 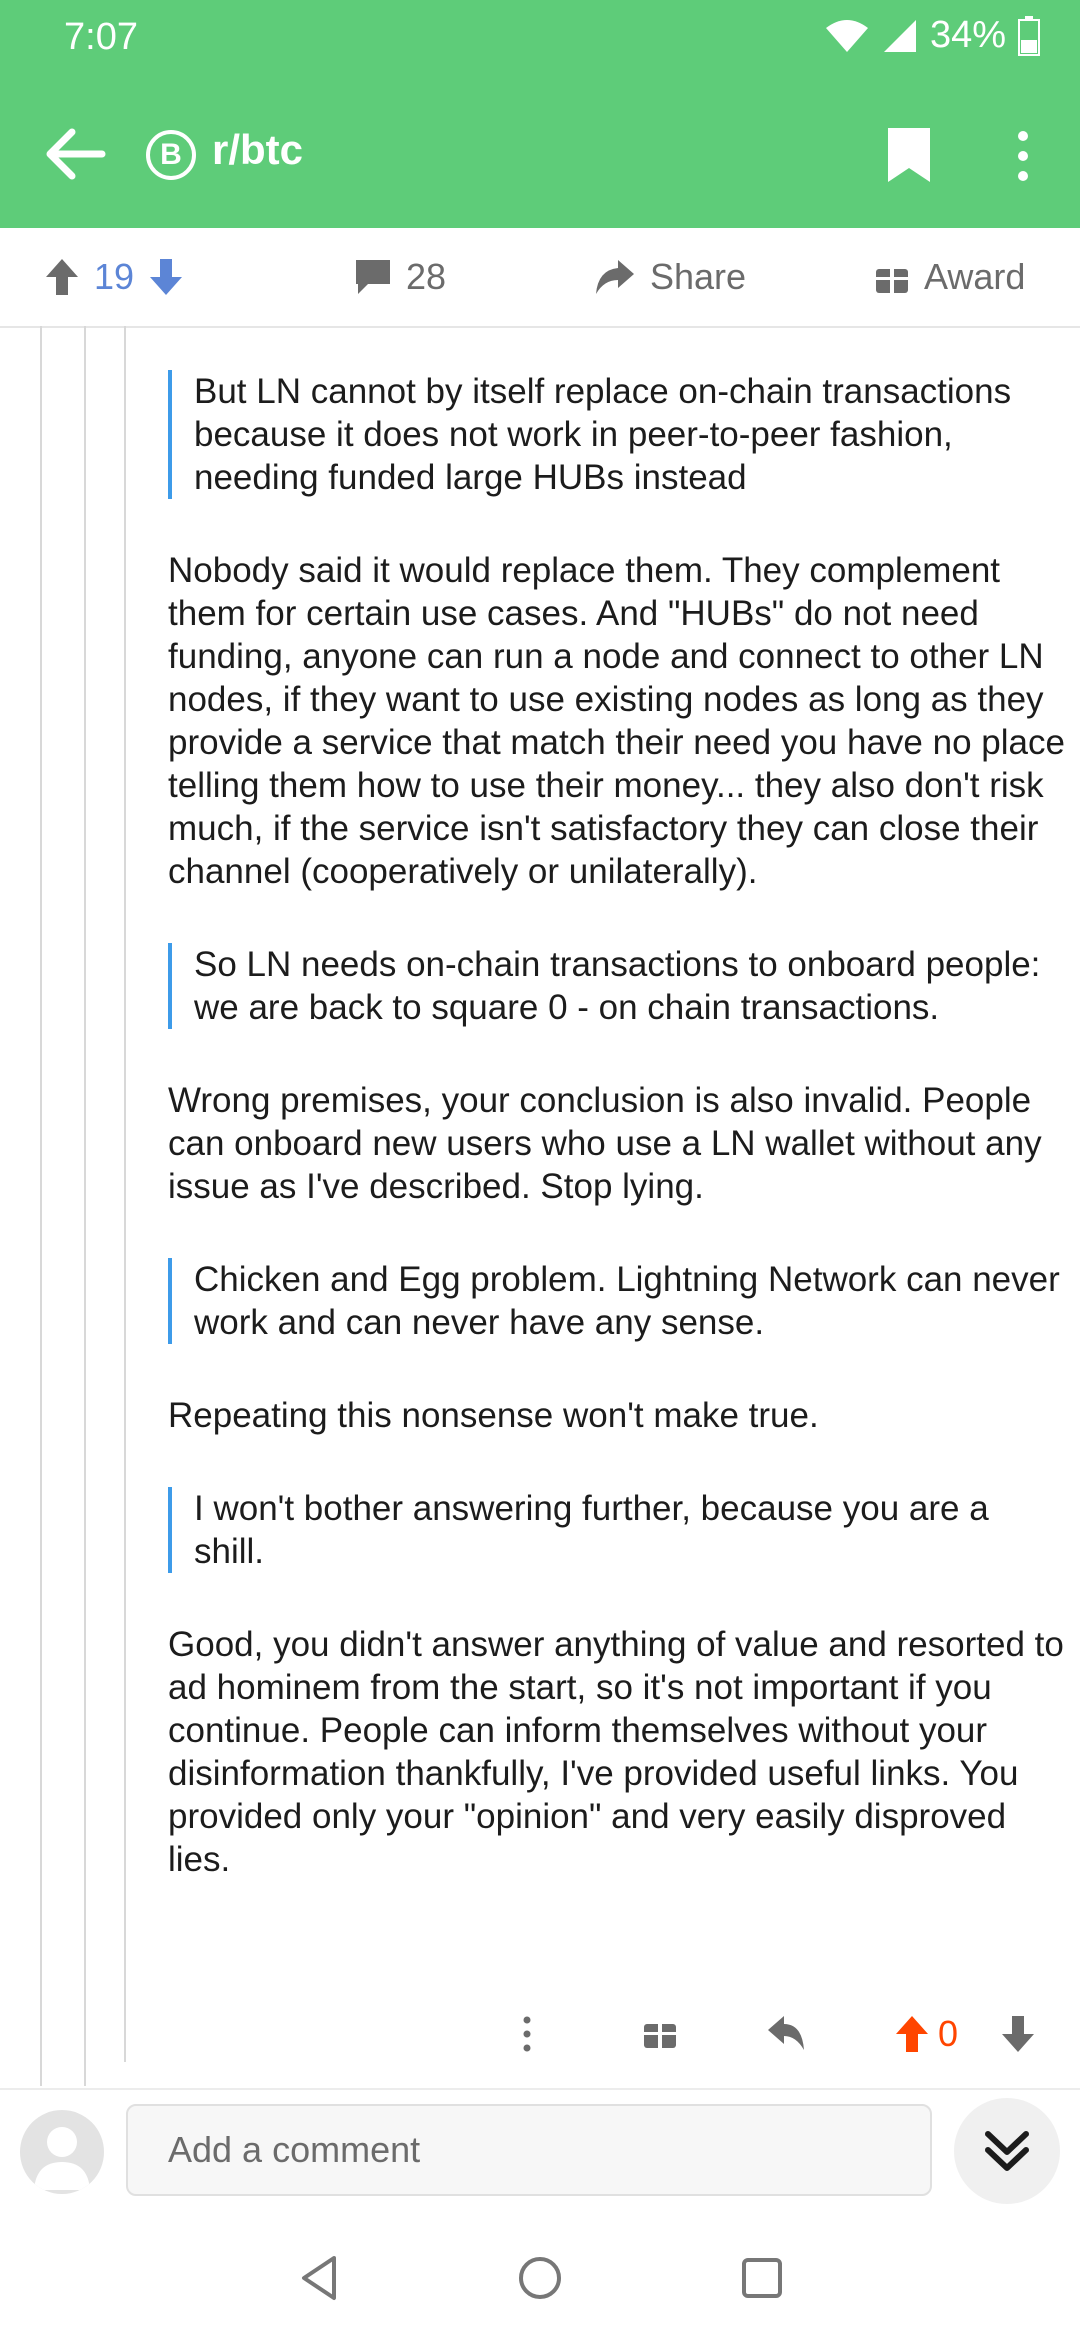 What do you see at coordinates (529, 2150) in the screenshot?
I see `add-comment-input: Add a comment` at bounding box center [529, 2150].